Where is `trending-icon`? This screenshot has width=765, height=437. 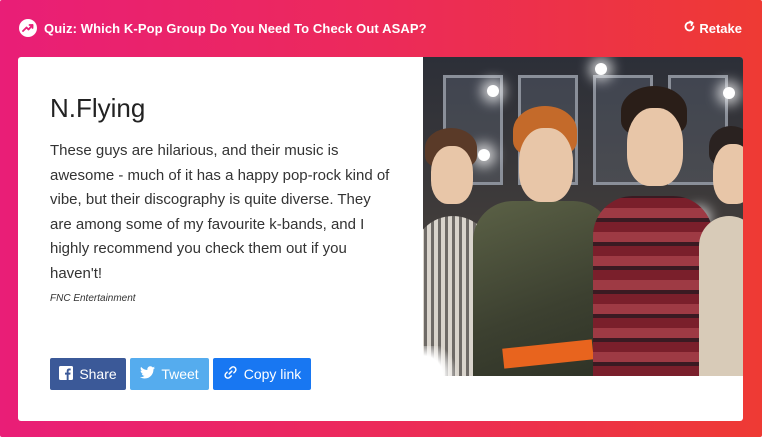
trending-icon is located at coordinates (28, 28).